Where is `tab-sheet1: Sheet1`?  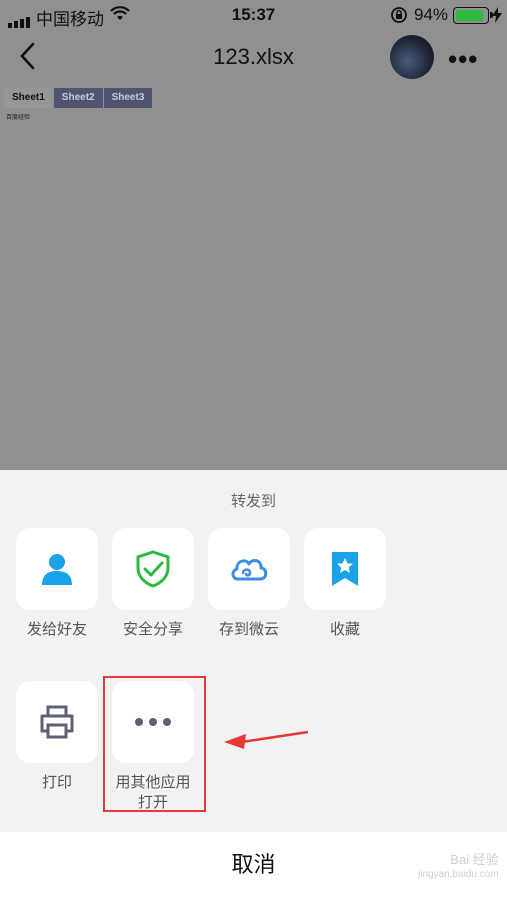 tab-sheet1: Sheet1 is located at coordinates (28, 98).